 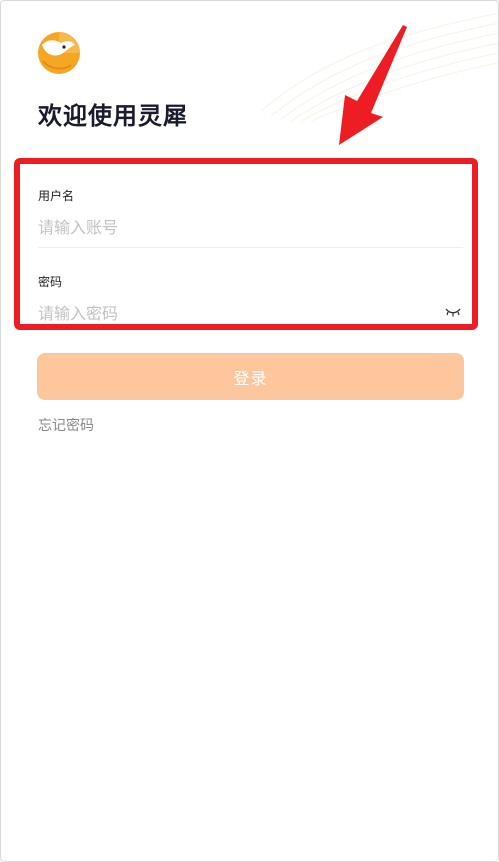 What do you see at coordinates (56, 196) in the screenshot?
I see `username-label: 用户名` at bounding box center [56, 196].